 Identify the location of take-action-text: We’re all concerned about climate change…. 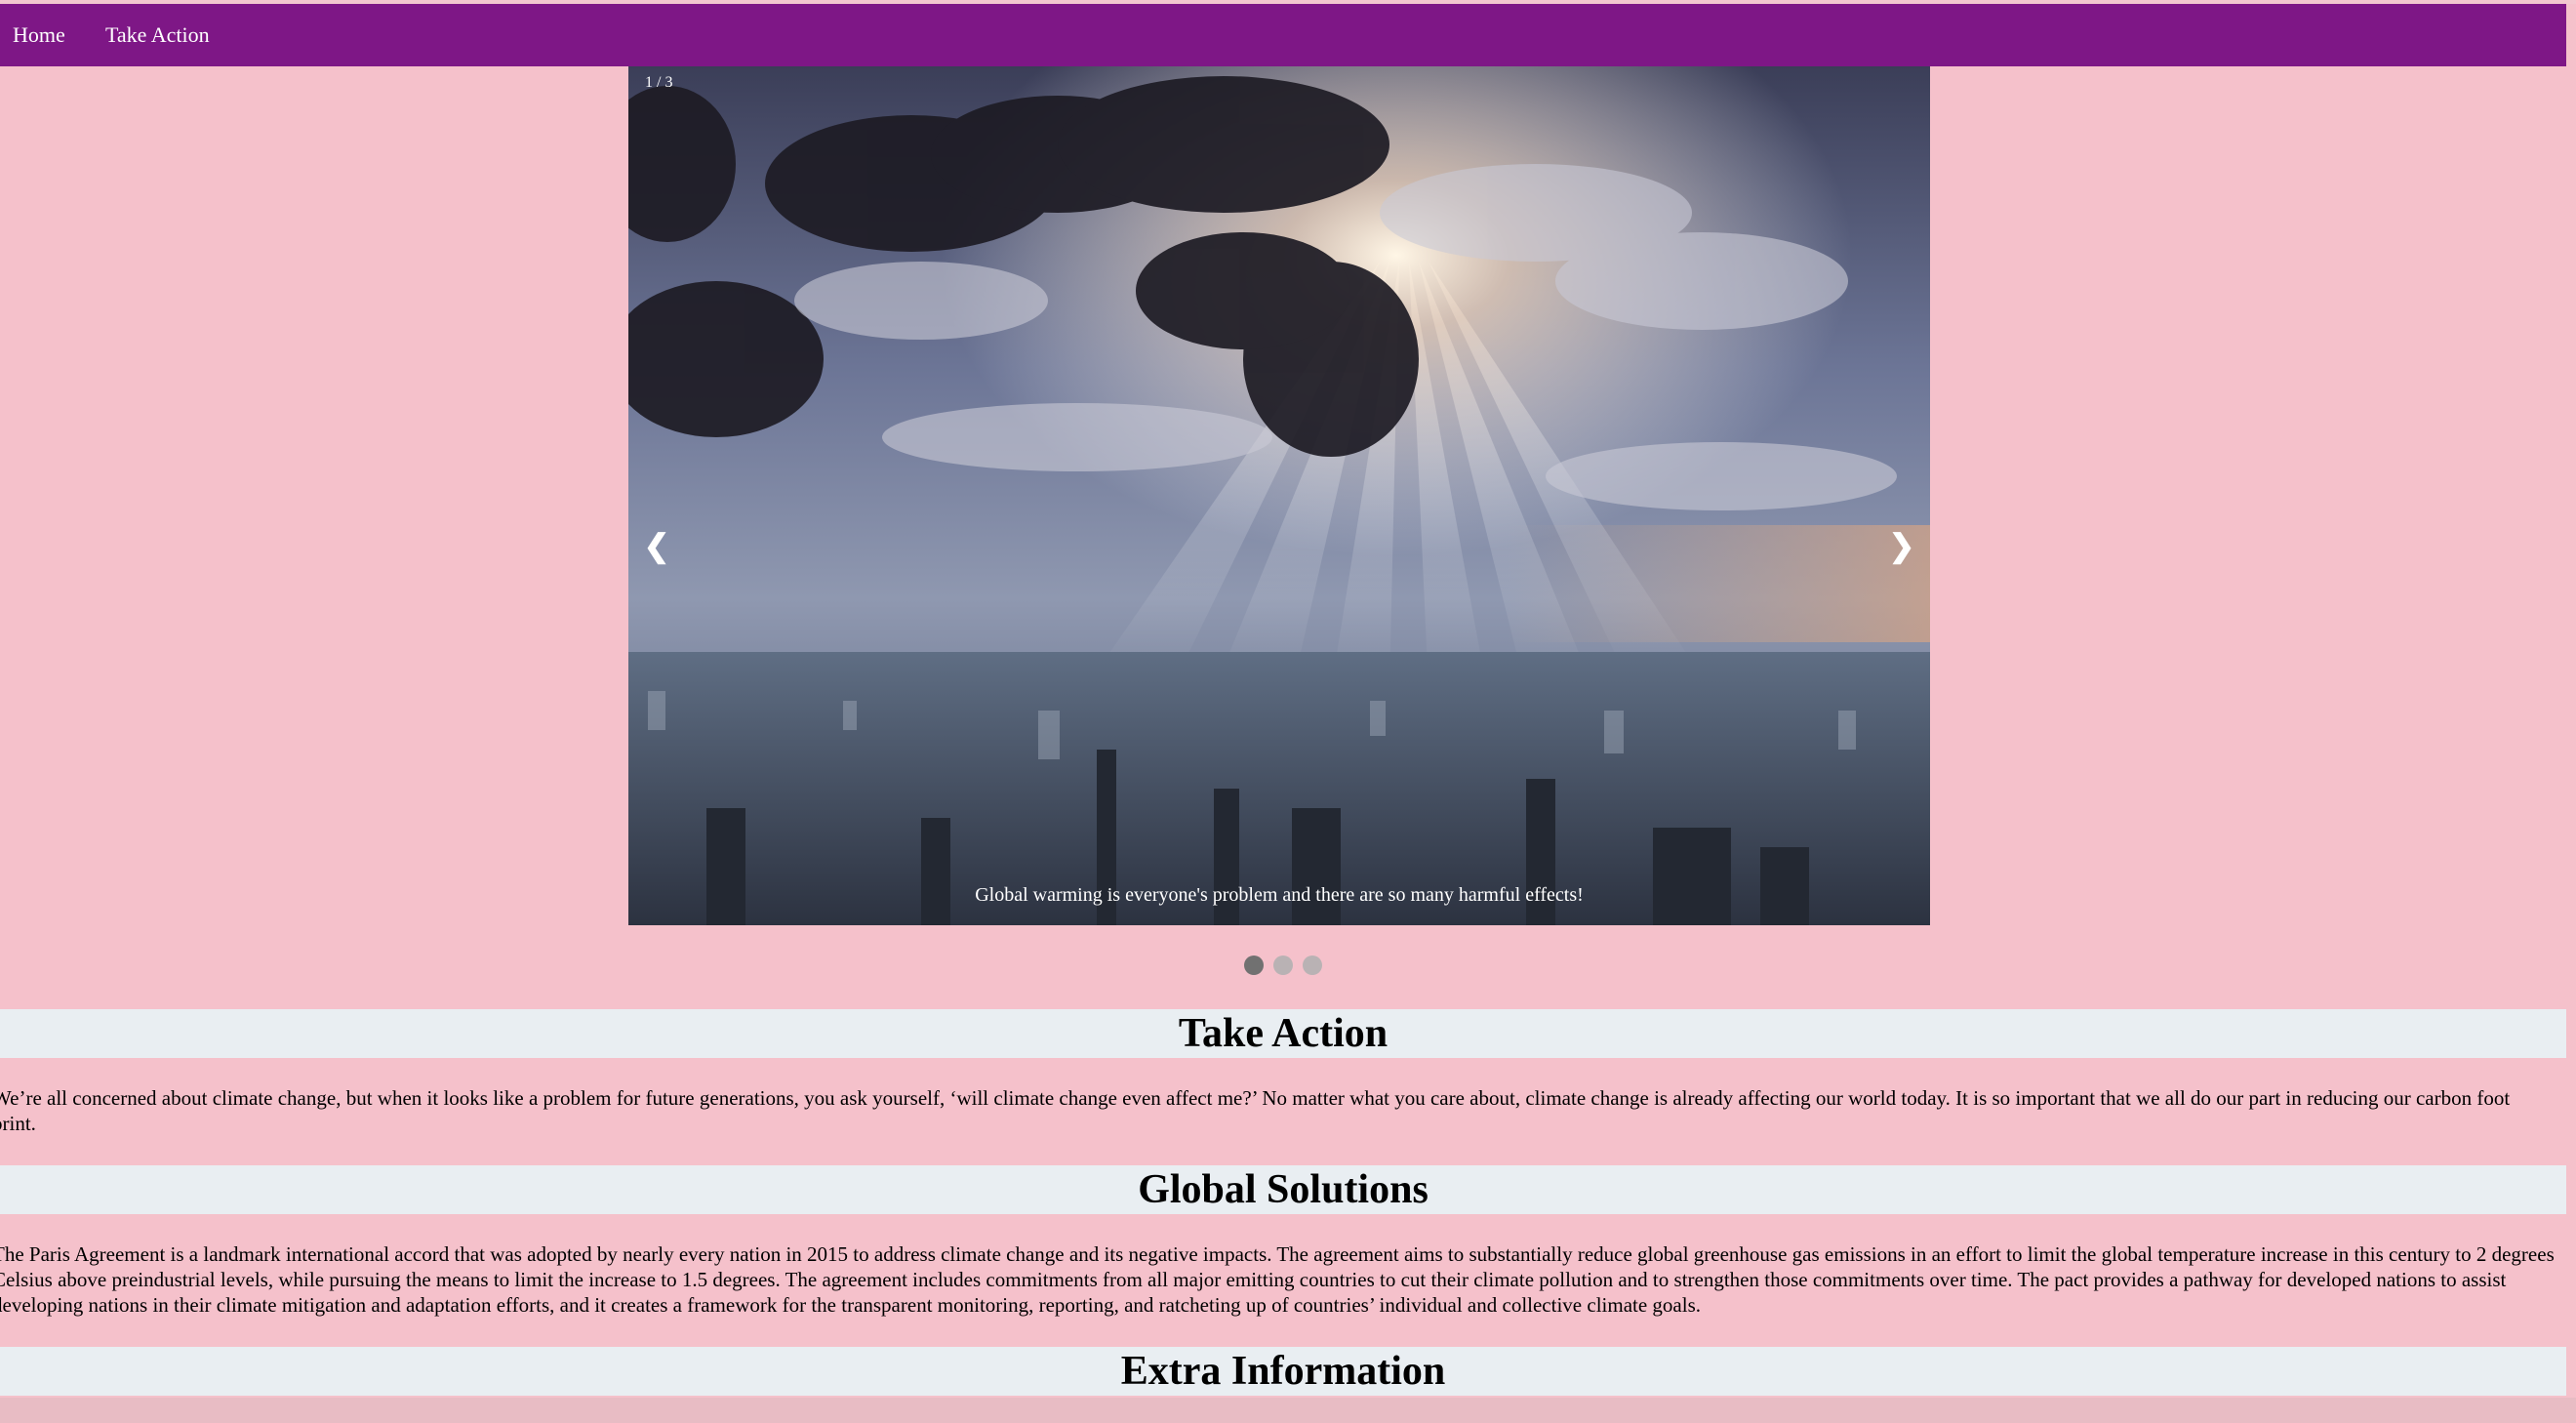
(1255, 1111).